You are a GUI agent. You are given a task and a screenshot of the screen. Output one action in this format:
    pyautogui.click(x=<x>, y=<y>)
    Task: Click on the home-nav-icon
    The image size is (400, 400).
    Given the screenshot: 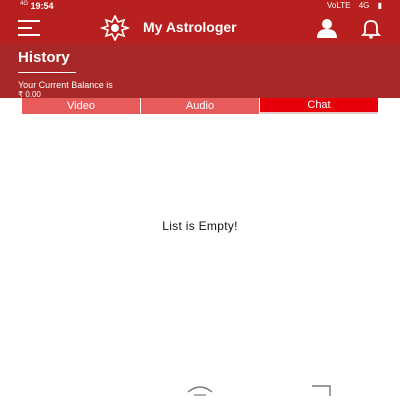 What is the action you would take?
    pyautogui.click(x=200, y=391)
    